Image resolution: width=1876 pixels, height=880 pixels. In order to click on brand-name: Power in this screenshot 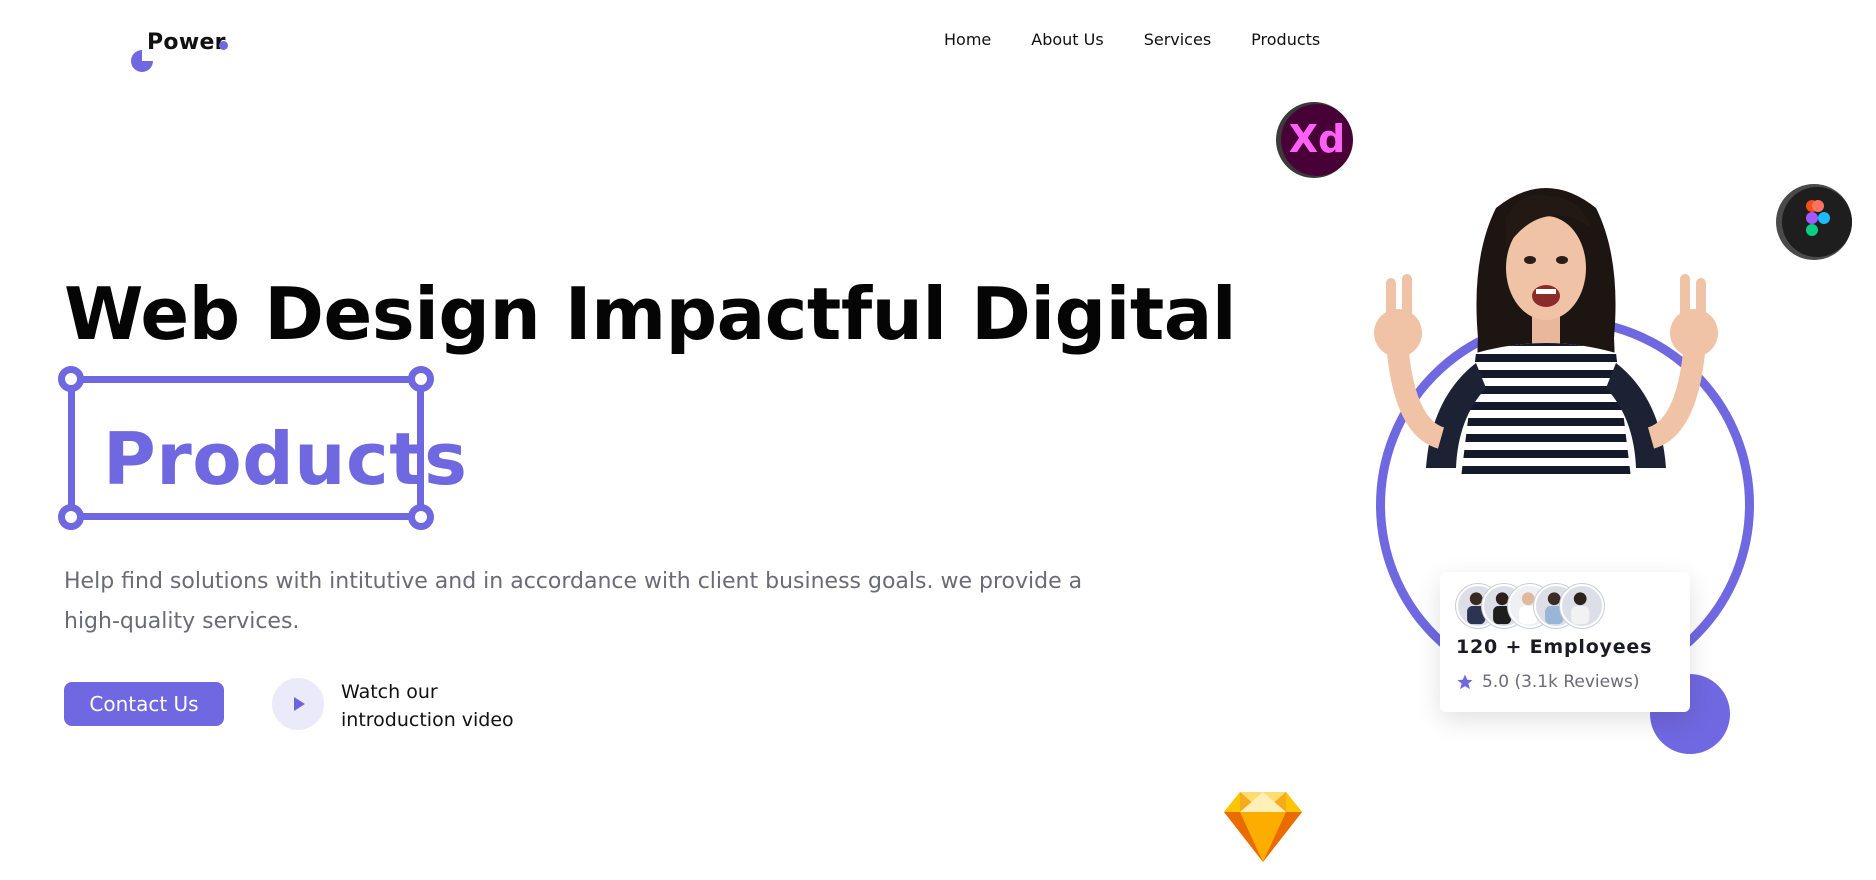, I will do `click(186, 42)`.